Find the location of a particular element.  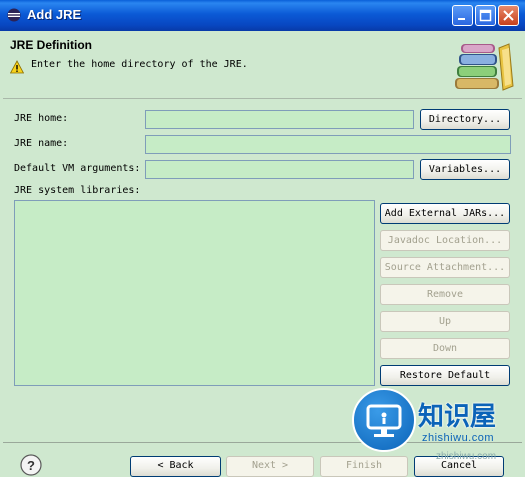

warning-icon is located at coordinates (17, 67).